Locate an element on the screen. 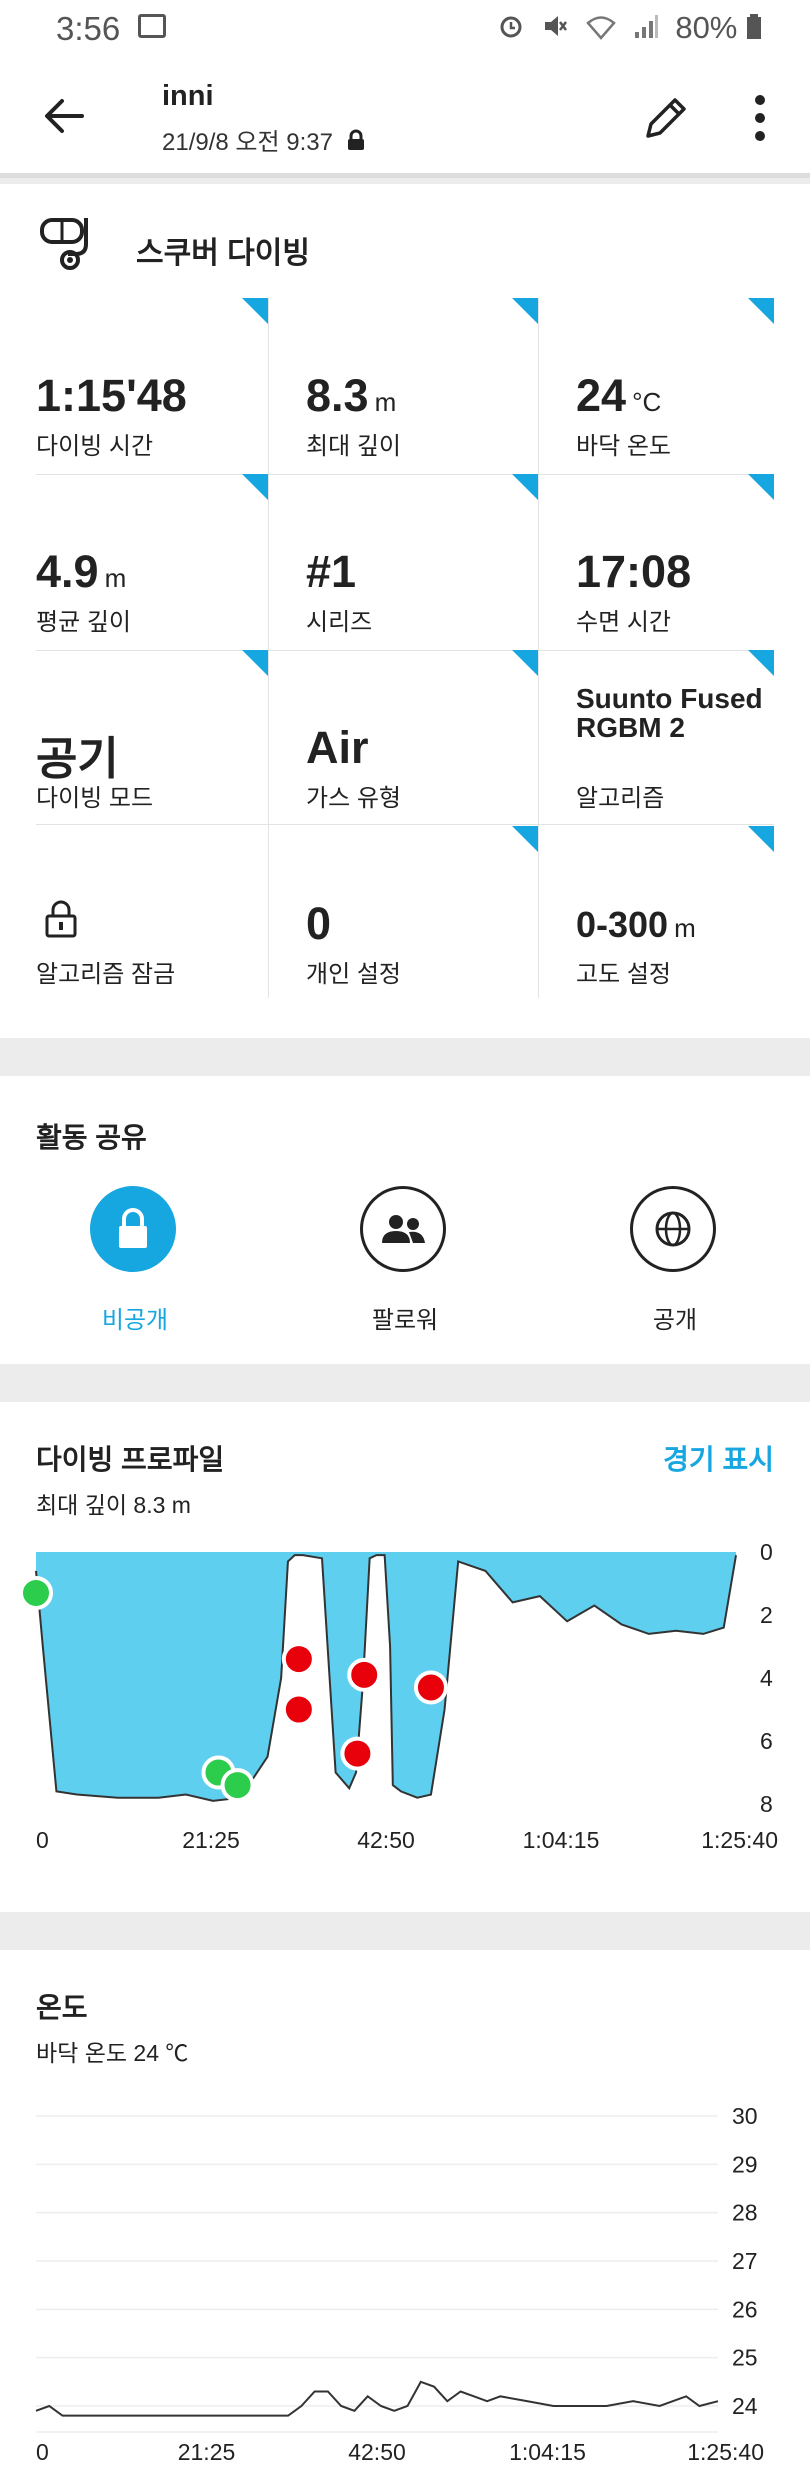 The height and width of the screenshot is (2491, 810). stat-value: 0-300 m is located at coordinates (636, 924).